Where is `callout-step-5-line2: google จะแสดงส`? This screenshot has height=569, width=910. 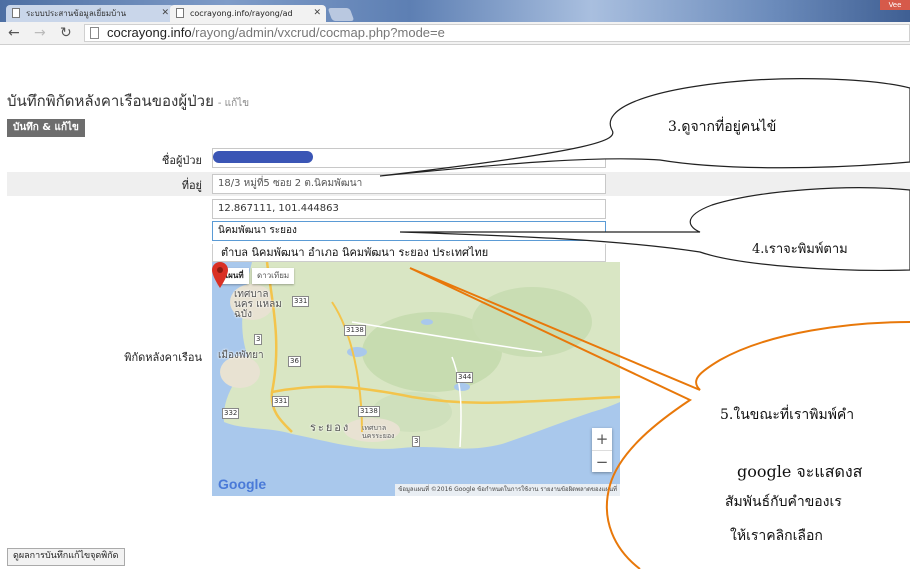
callout-step-5-line2: google จะแสดงส is located at coordinates (800, 471).